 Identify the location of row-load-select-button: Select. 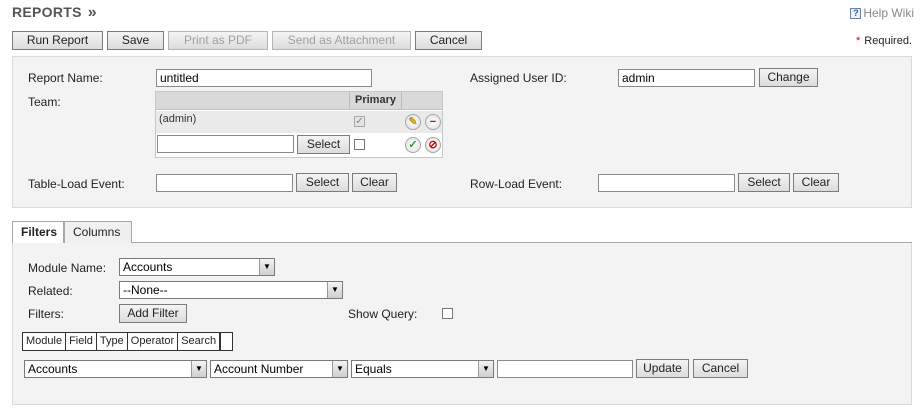
(764, 182).